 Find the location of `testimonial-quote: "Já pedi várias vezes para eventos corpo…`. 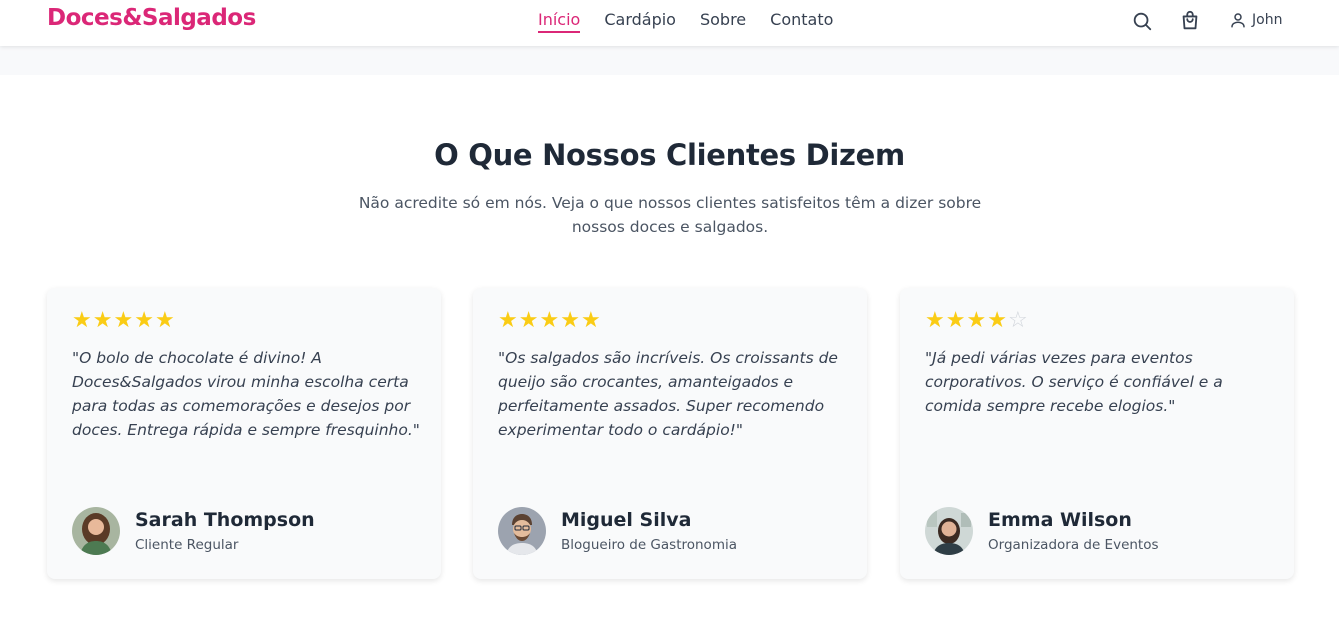

testimonial-quote: "Já pedi várias vezes para eventos corpo… is located at coordinates (1074, 382).